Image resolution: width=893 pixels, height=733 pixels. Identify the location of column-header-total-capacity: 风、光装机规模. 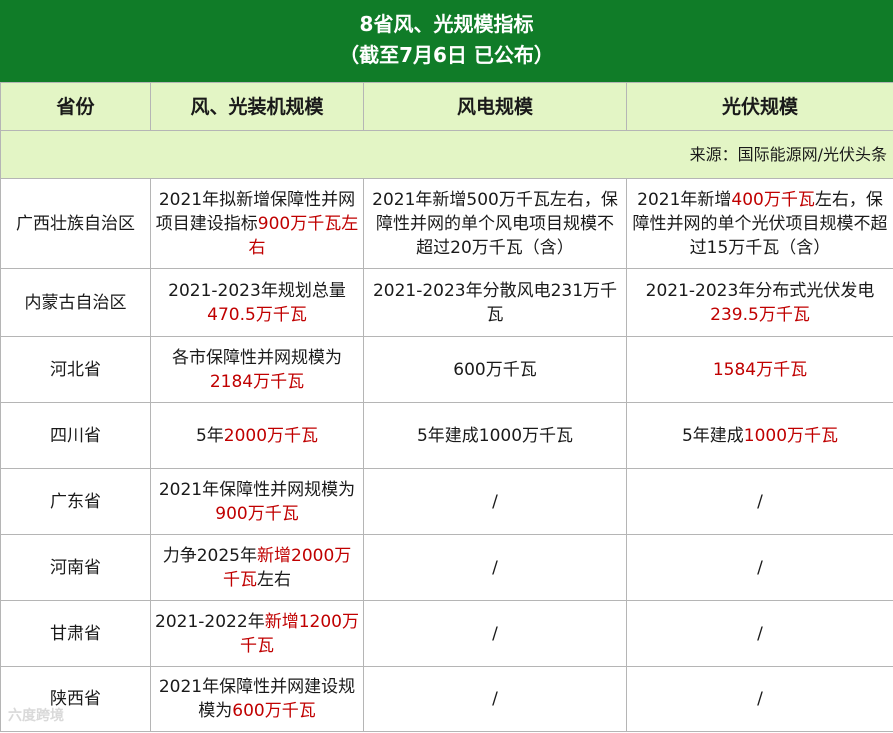
(257, 106).